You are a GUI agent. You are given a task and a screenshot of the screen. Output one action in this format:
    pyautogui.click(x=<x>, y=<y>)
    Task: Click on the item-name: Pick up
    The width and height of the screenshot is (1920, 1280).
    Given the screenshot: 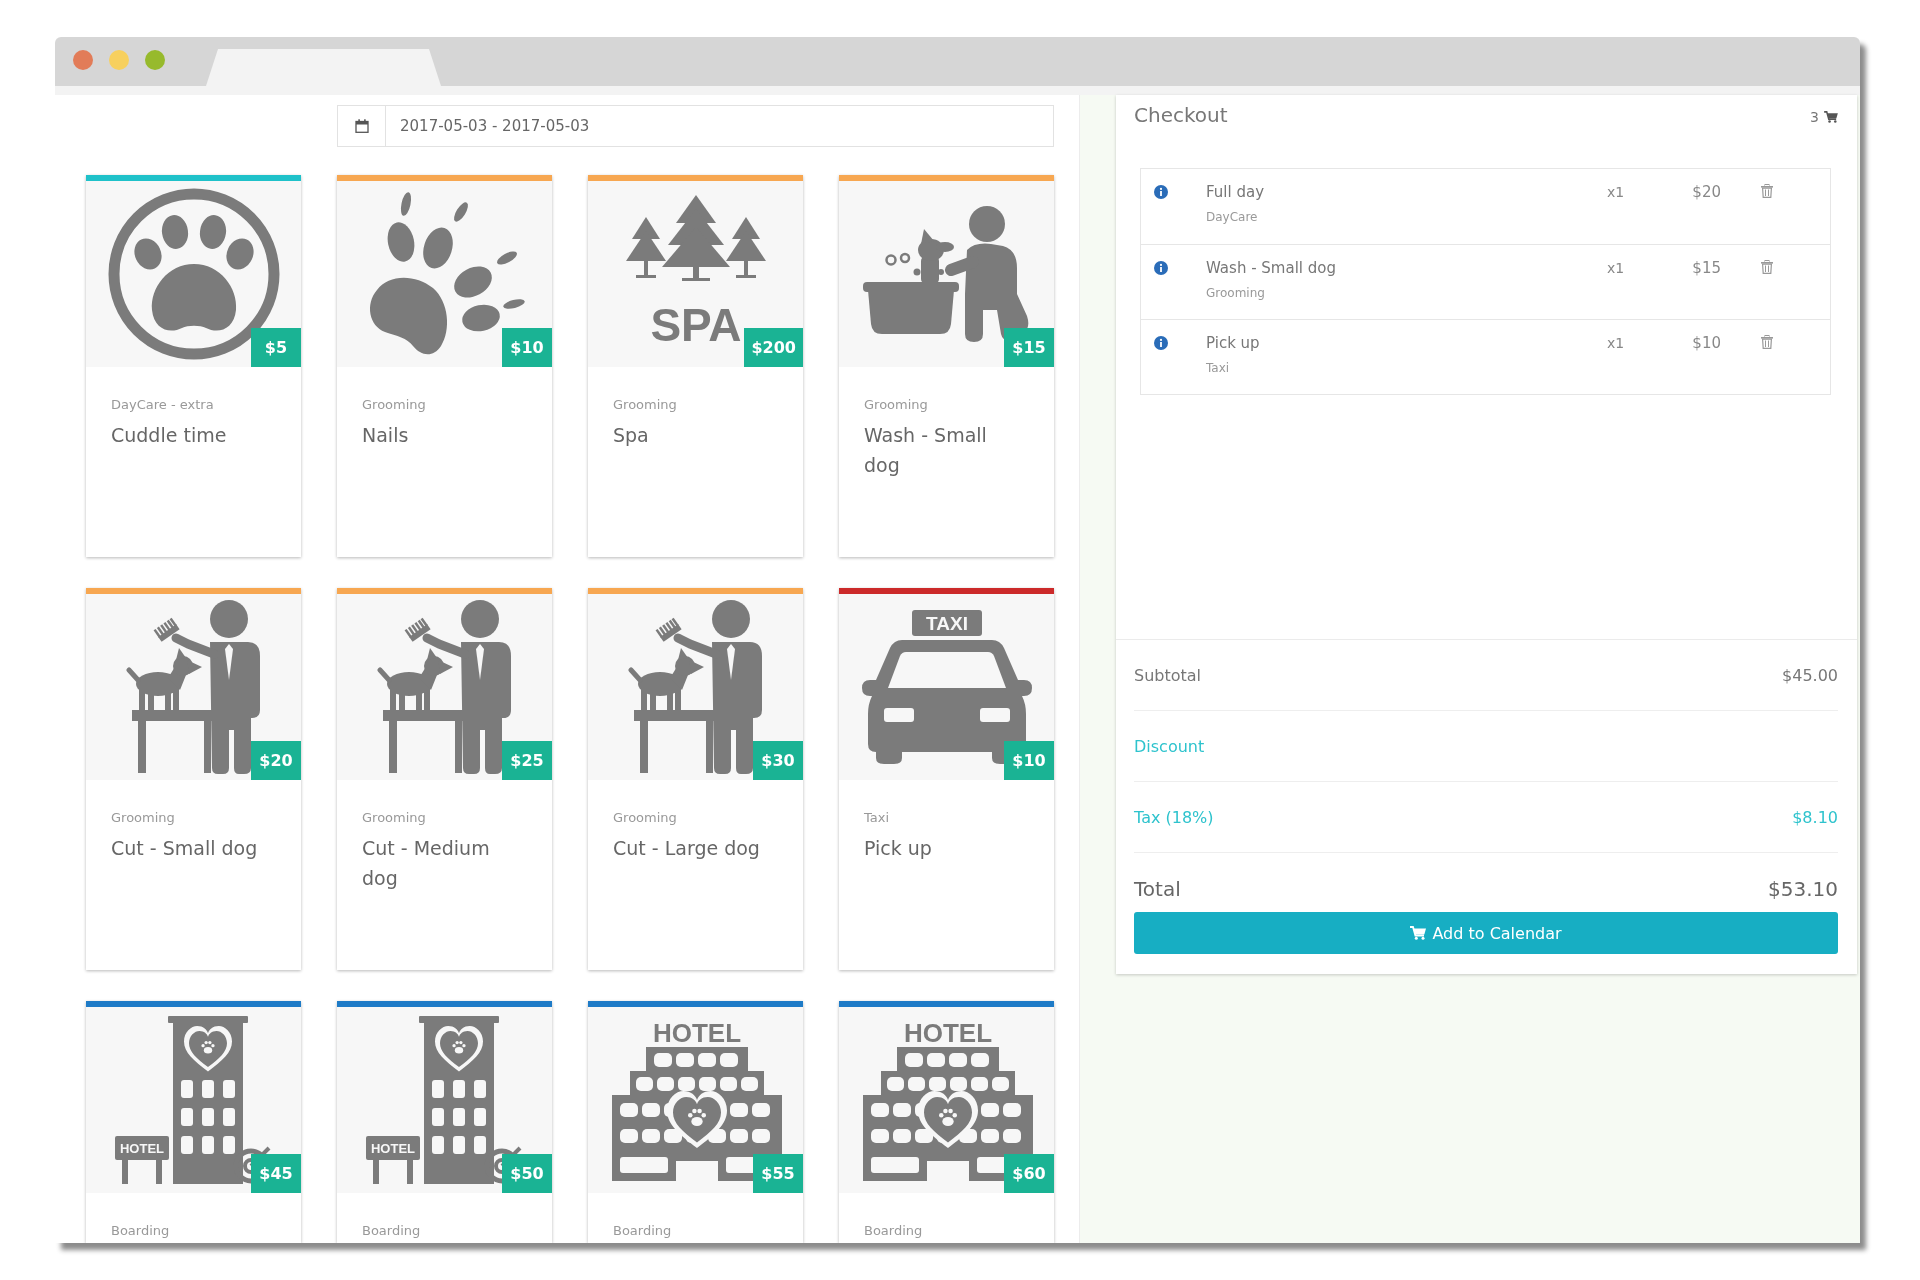 What is the action you would take?
    pyautogui.click(x=1233, y=343)
    